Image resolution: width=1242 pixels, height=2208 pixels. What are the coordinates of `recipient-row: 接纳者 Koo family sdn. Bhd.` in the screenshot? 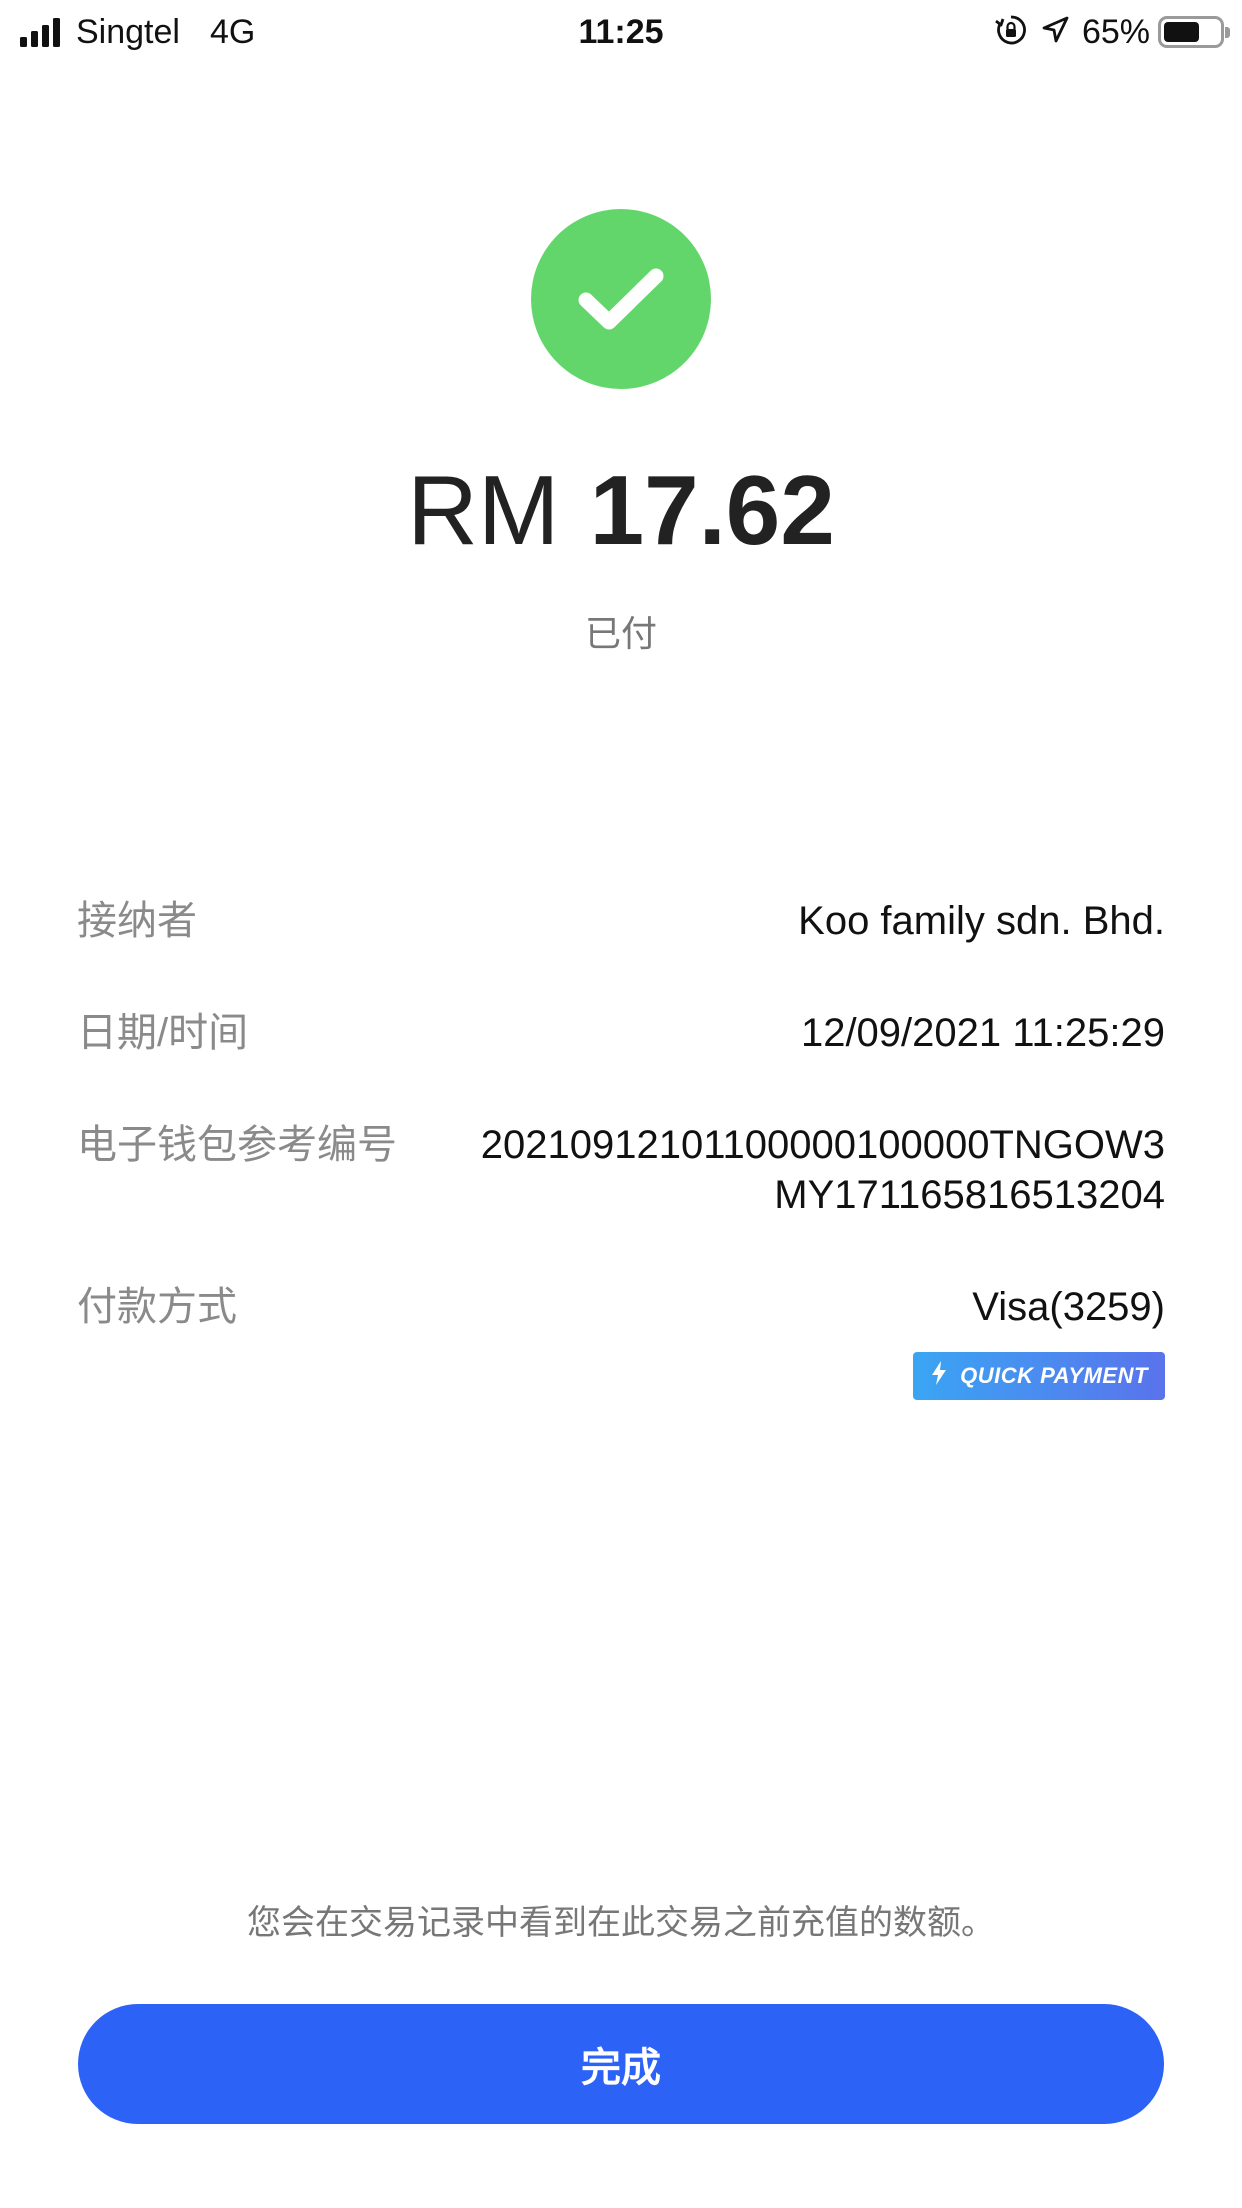 It's located at (621, 921).